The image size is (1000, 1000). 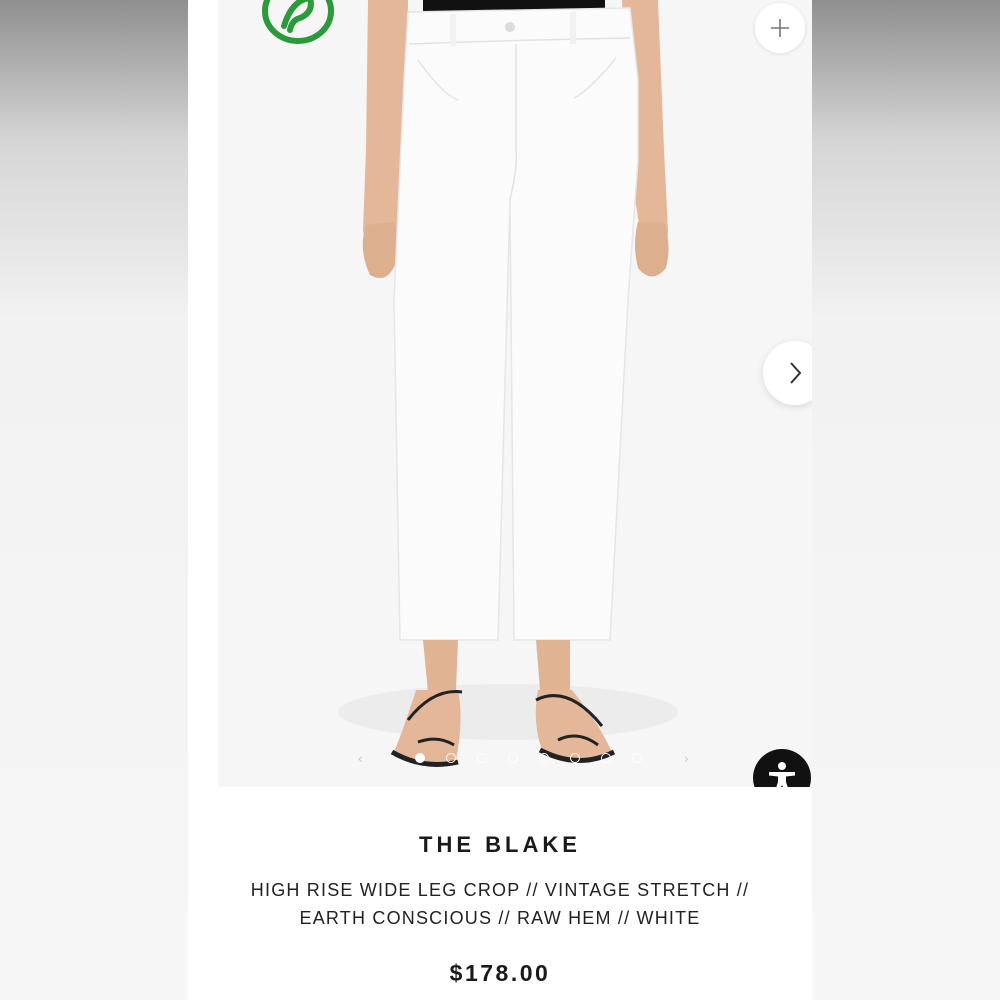 What do you see at coordinates (782, 774) in the screenshot?
I see `accessibility-icon` at bounding box center [782, 774].